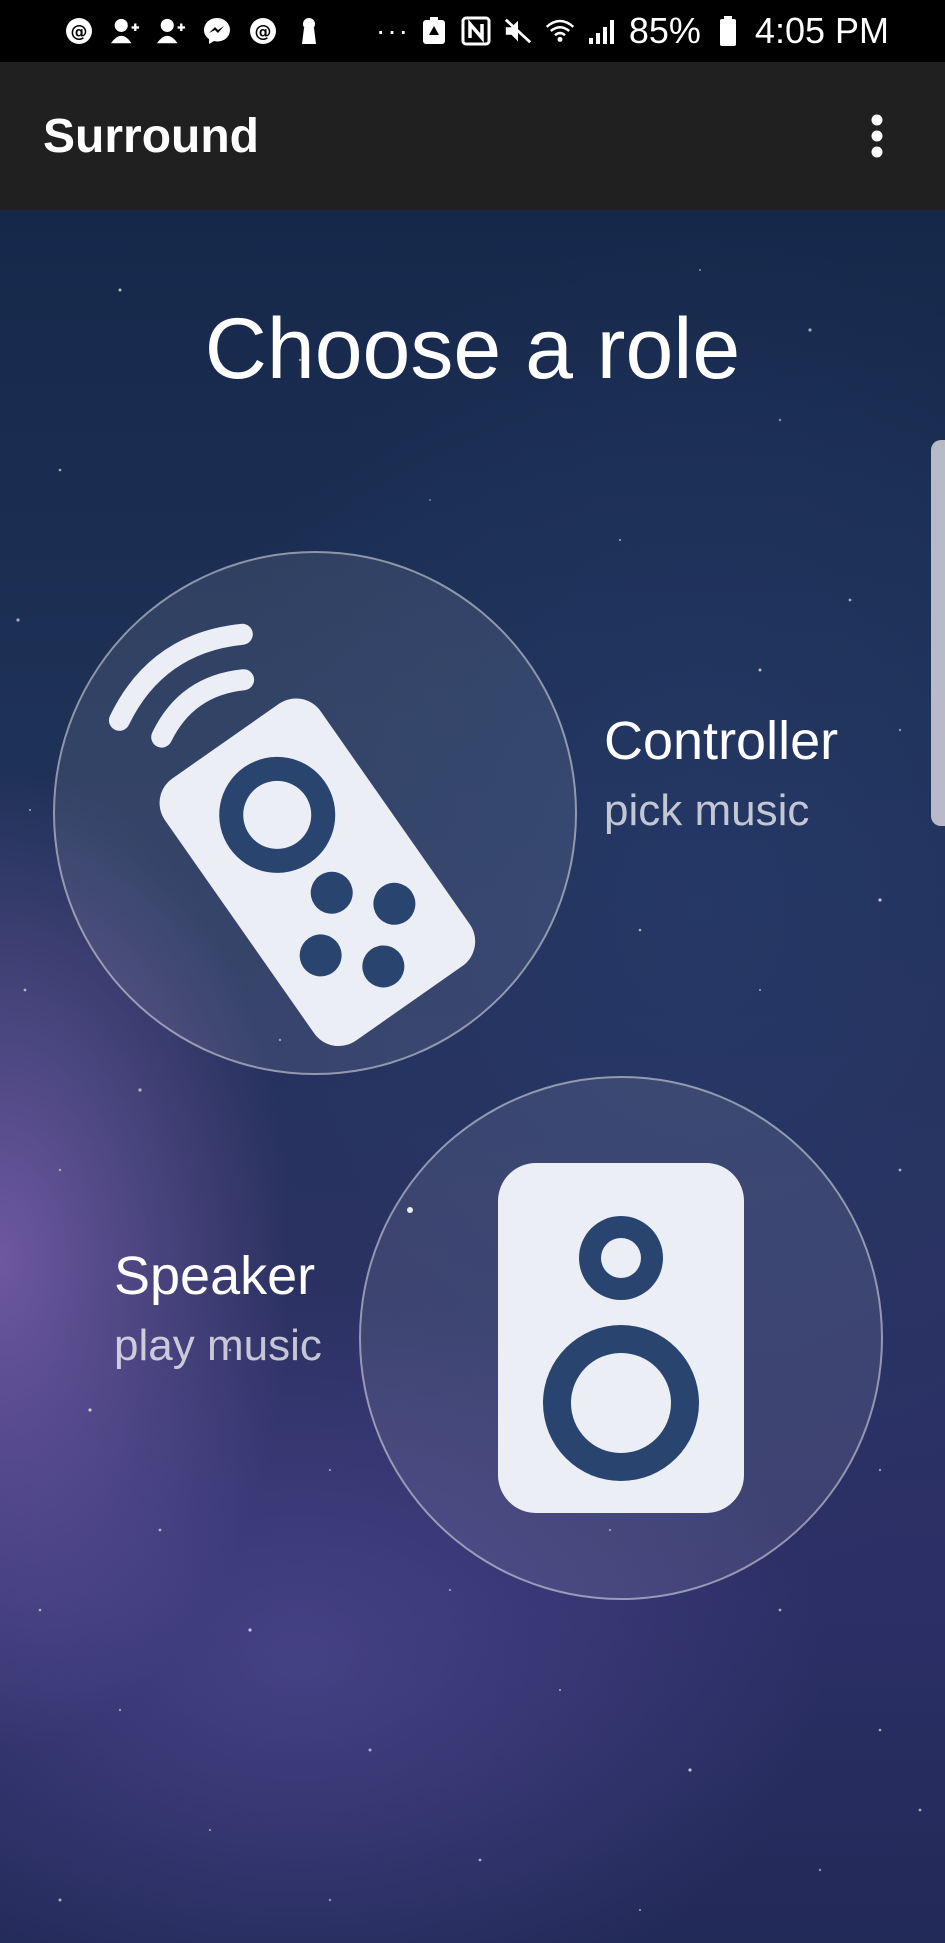  Describe the element at coordinates (518, 31) in the screenshot. I see `mute-icon` at that location.